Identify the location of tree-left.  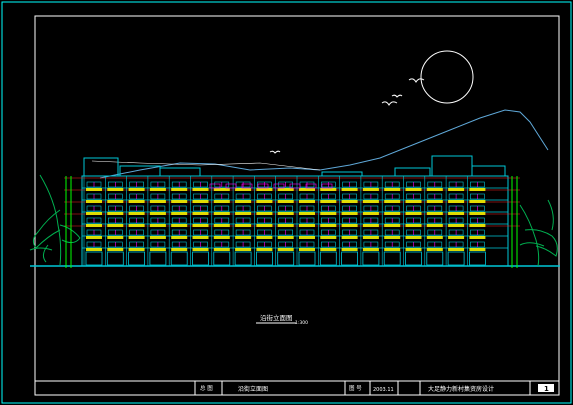
(55, 220).